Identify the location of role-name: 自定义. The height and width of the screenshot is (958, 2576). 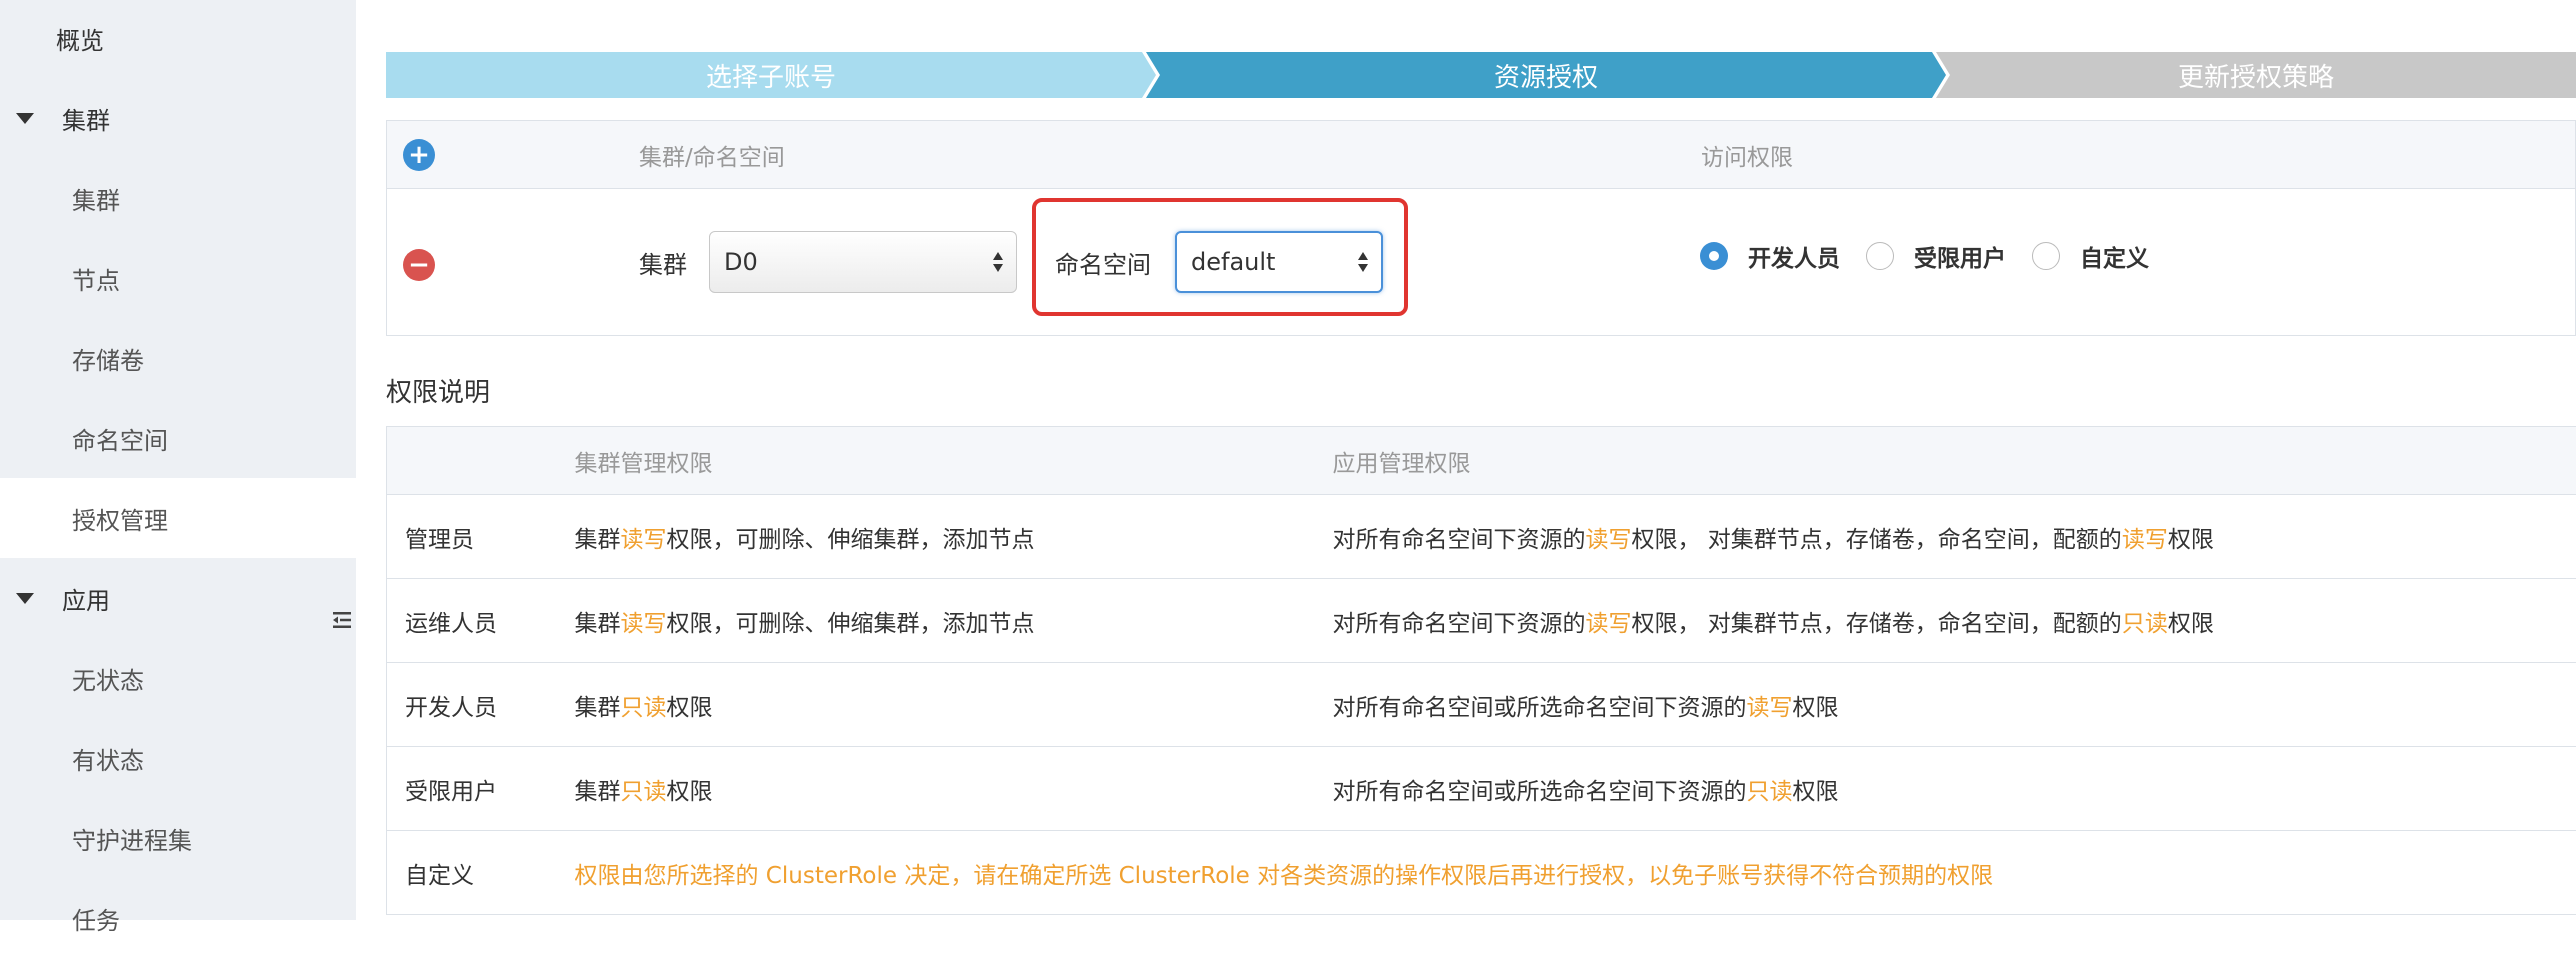
(481, 873).